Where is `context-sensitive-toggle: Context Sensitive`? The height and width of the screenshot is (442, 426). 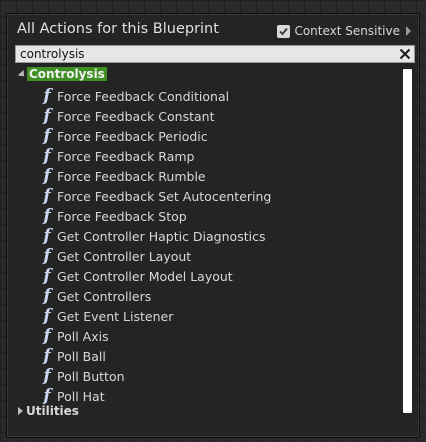
context-sensitive-toggle: Context Sensitive is located at coordinates (344, 31).